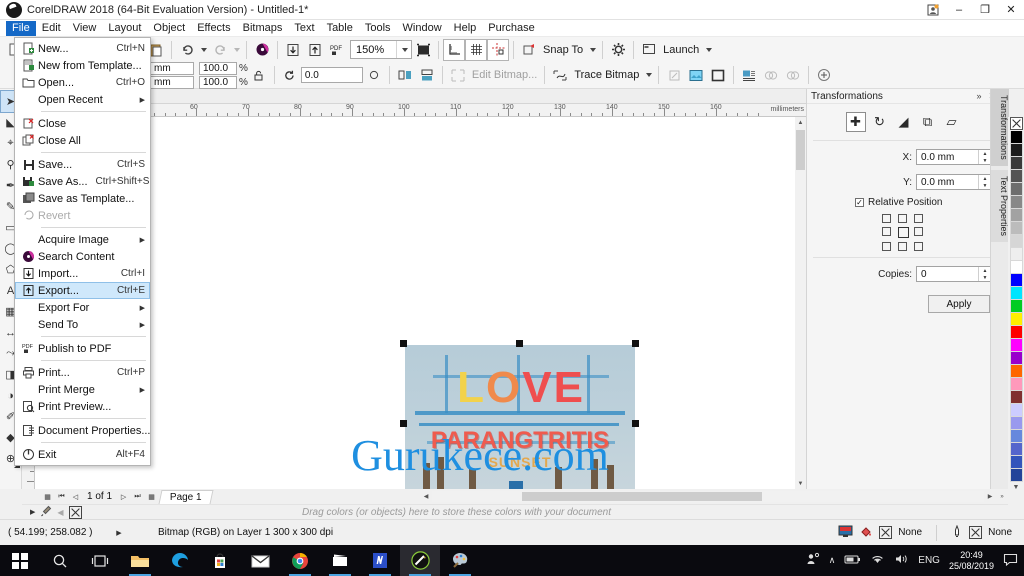  What do you see at coordinates (954, 274) in the screenshot?
I see `copies-input: 0 ▲ ▼` at bounding box center [954, 274].